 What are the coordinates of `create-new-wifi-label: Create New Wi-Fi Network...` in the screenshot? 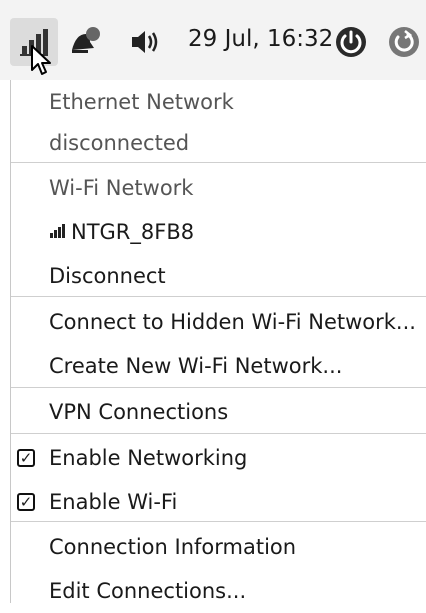 It's located at (196, 366).